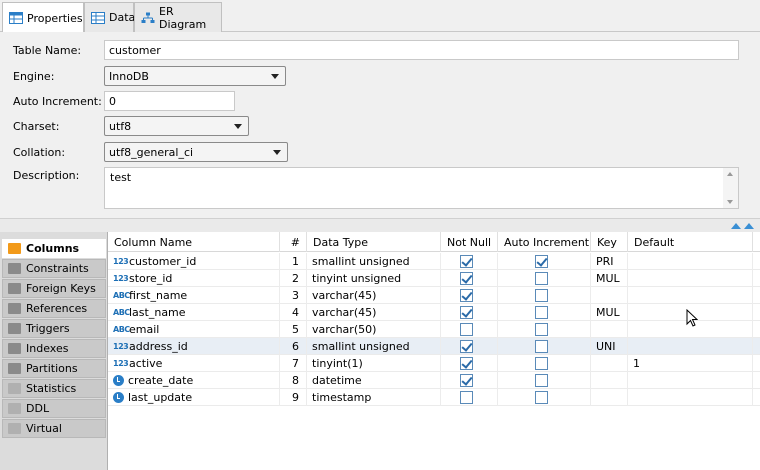  I want to click on table-row: 123 active 7 tinyint(1) 1, so click(434, 363).